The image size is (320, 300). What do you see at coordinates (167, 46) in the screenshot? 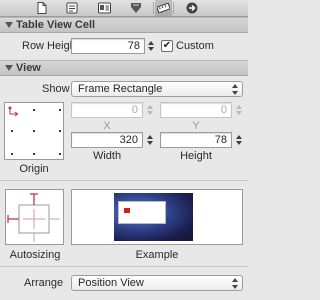
I see `custom-checkbox: ✔` at bounding box center [167, 46].